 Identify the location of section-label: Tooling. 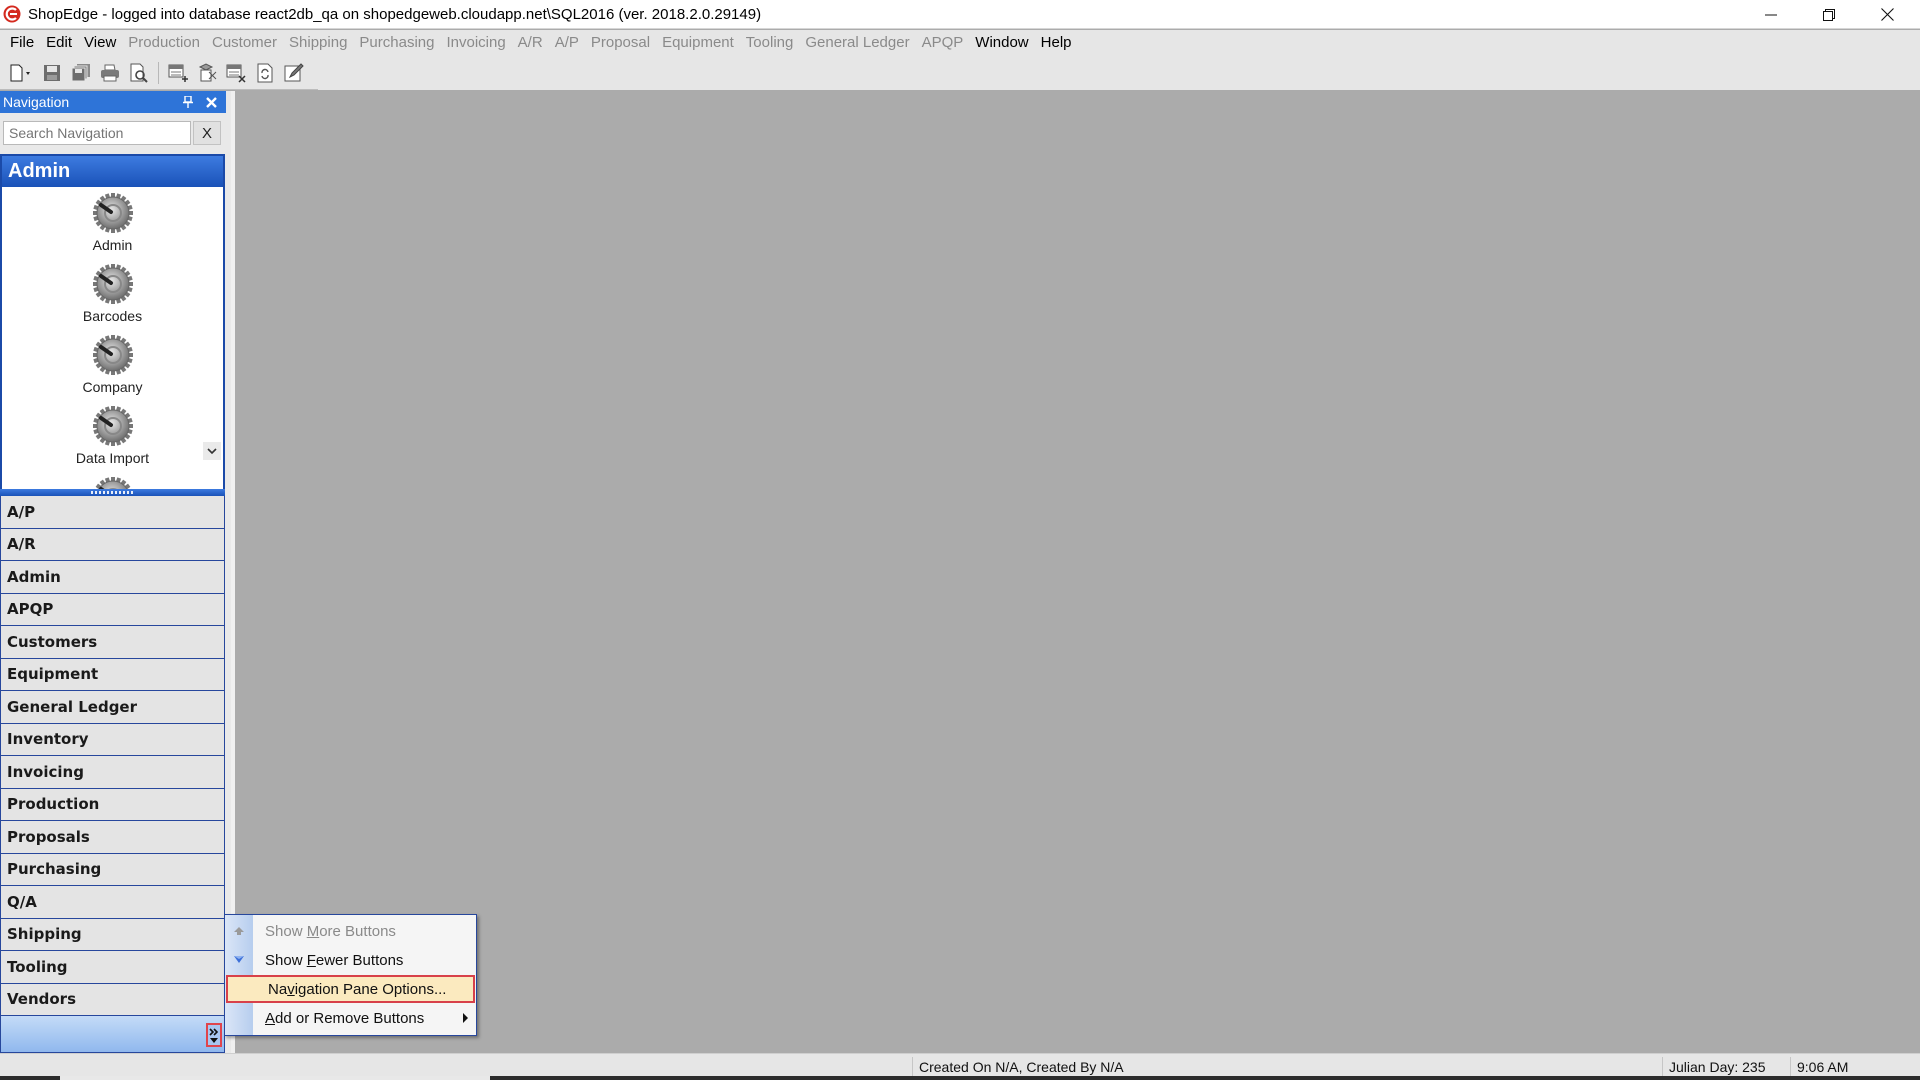
(37, 966).